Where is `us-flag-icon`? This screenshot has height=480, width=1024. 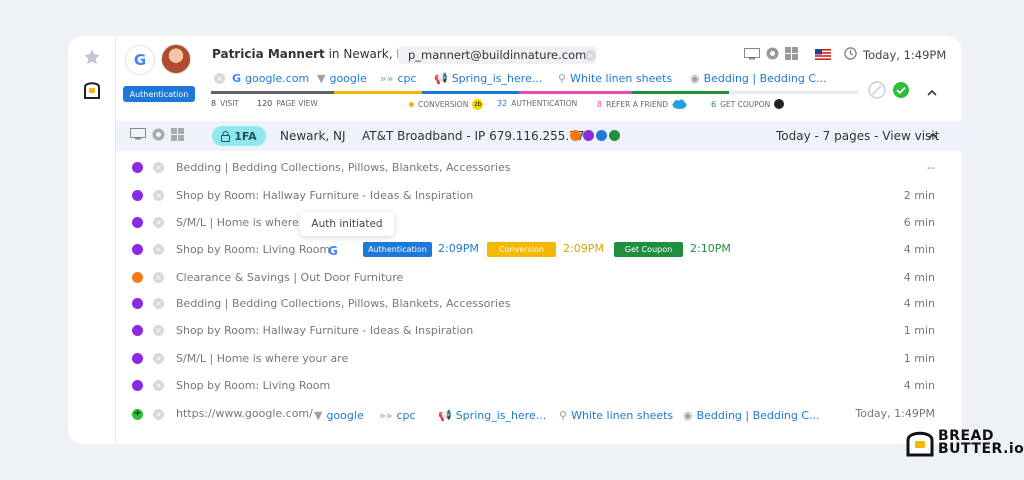
us-flag-icon is located at coordinates (823, 54).